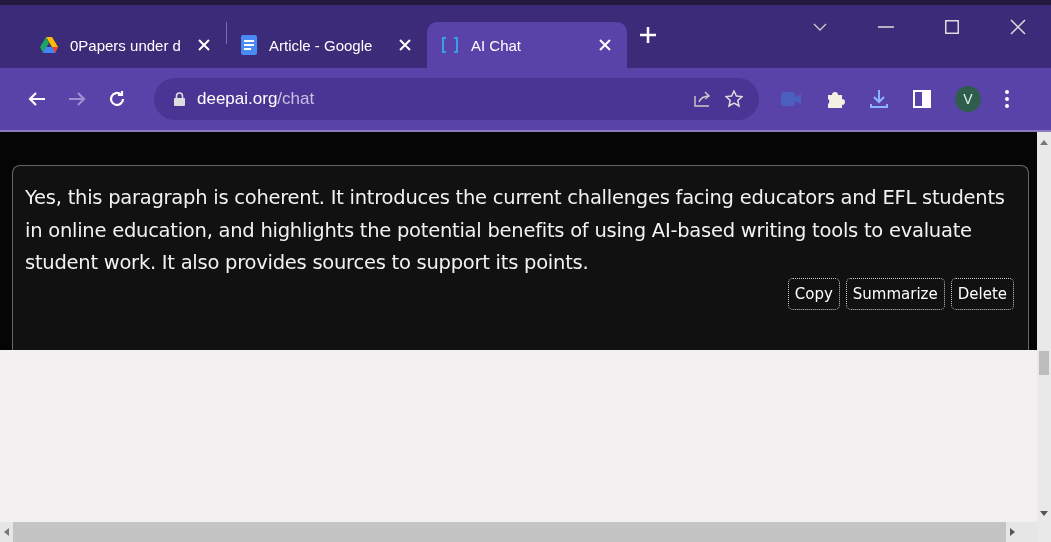 This screenshot has width=1051, height=542. What do you see at coordinates (37, 99) in the screenshot?
I see `back-arrow-icon` at bounding box center [37, 99].